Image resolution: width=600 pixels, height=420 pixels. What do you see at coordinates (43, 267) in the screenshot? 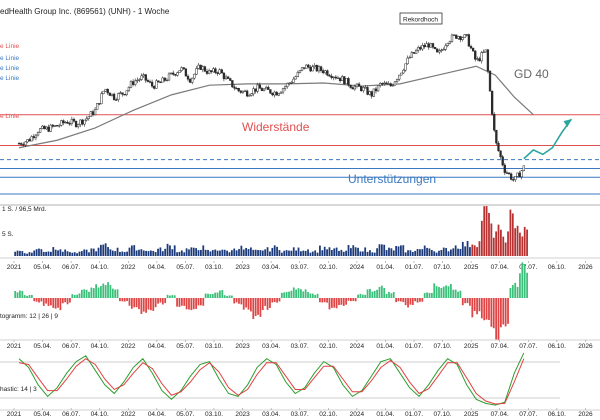
I see `x-tick-label: 05.04.` at bounding box center [43, 267].